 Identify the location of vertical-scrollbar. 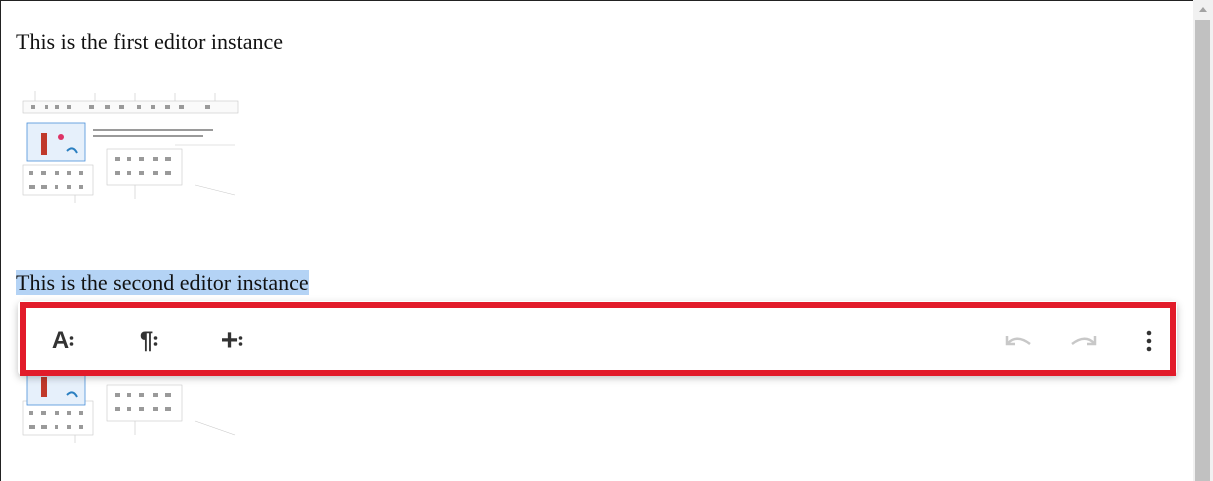
(1203, 240).